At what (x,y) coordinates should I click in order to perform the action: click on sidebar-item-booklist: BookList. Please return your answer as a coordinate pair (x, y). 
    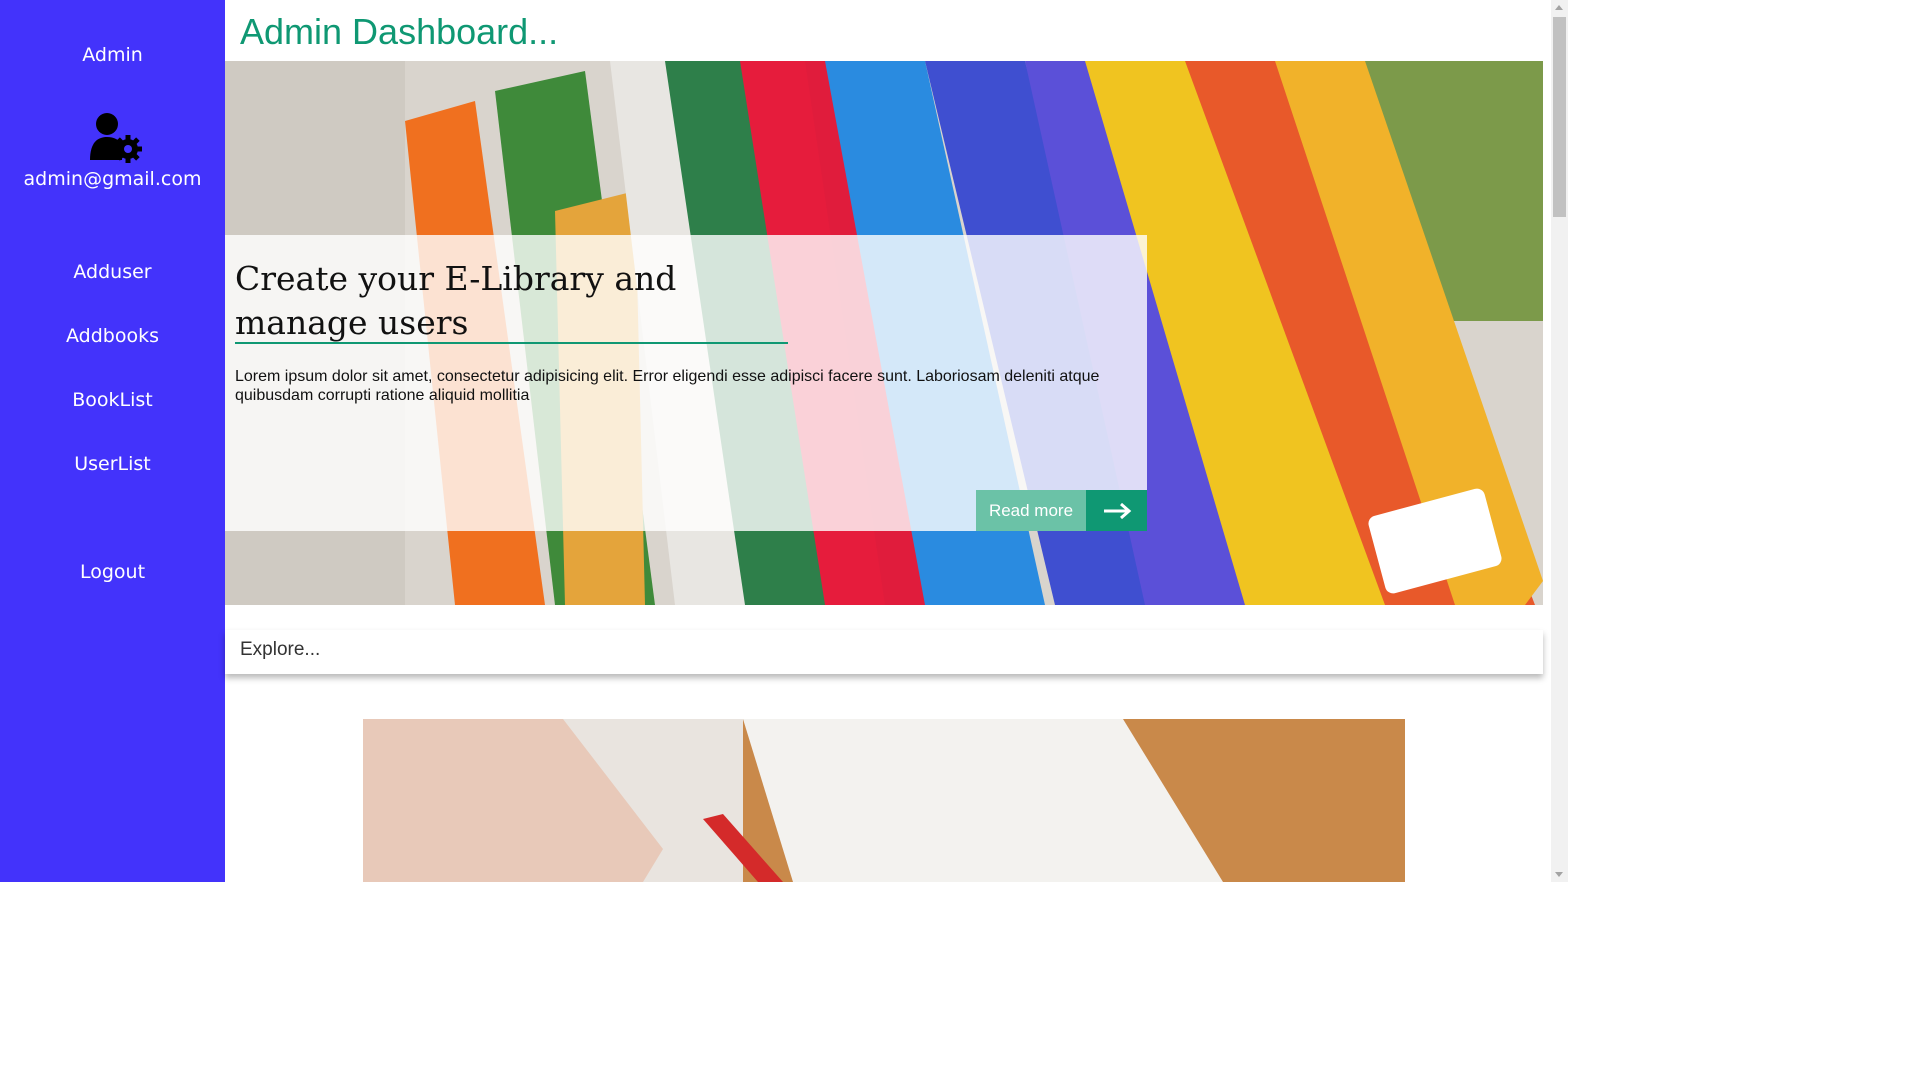
    Looking at the image, I should click on (112, 418).